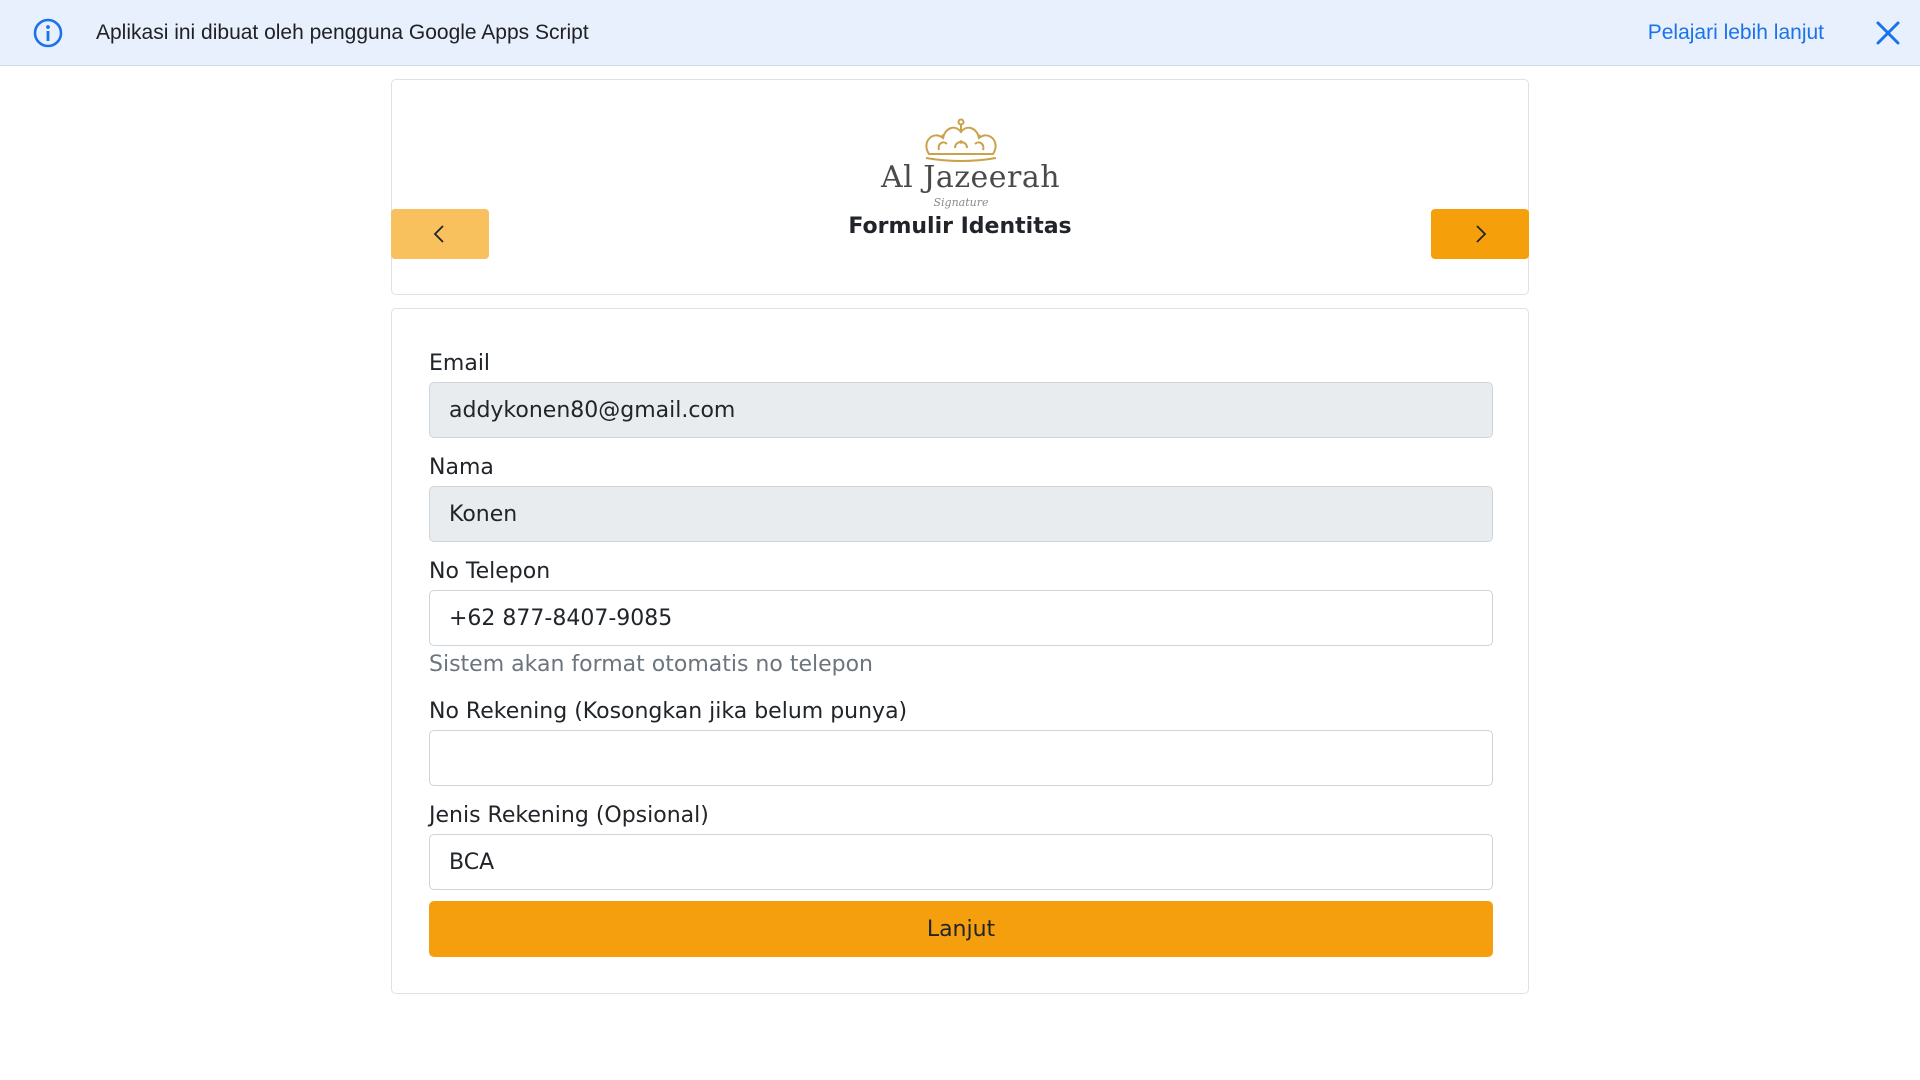 This screenshot has width=1920, height=1080. I want to click on name-field, so click(961, 514).